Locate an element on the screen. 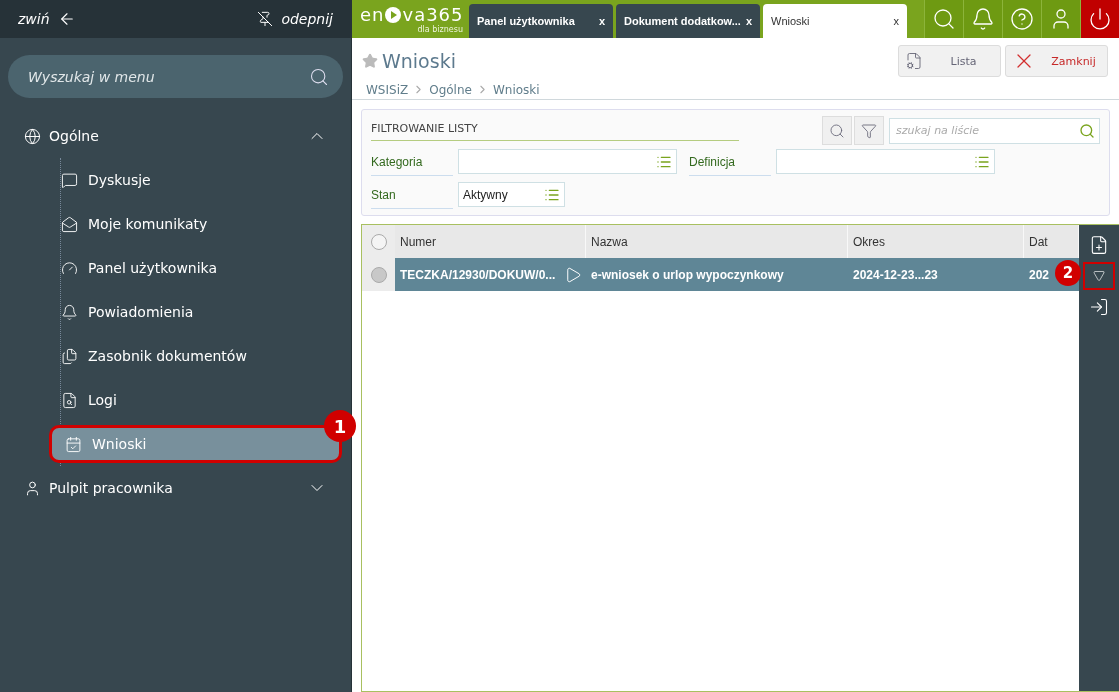 This screenshot has height=692, width=1119. user-button is located at coordinates (1060, 19).